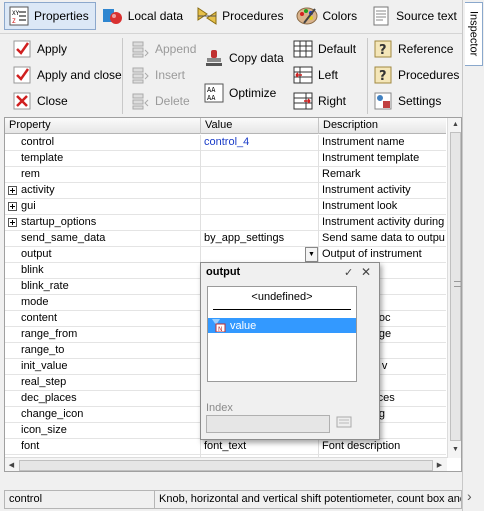  I want to click on table-row: activity Instrument activity, so click(225, 191).